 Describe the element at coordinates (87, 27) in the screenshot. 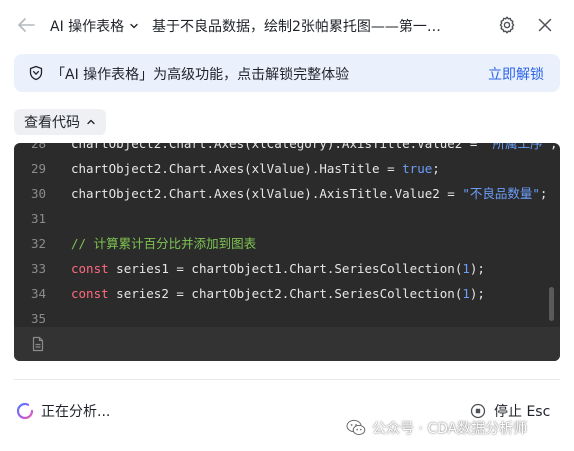

I see `app-name-label: AI 操作表格` at that location.